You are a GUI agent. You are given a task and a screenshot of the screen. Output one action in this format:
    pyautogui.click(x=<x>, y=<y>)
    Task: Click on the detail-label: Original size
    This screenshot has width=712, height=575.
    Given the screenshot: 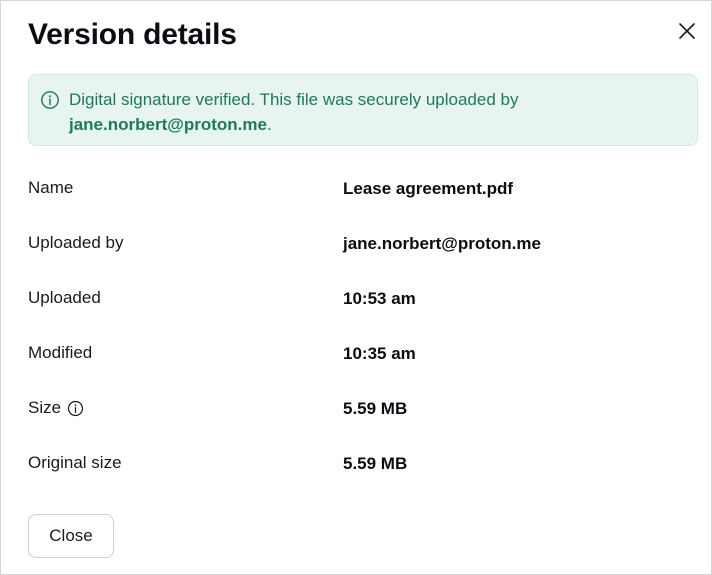 What is the action you would take?
    pyautogui.click(x=75, y=462)
    